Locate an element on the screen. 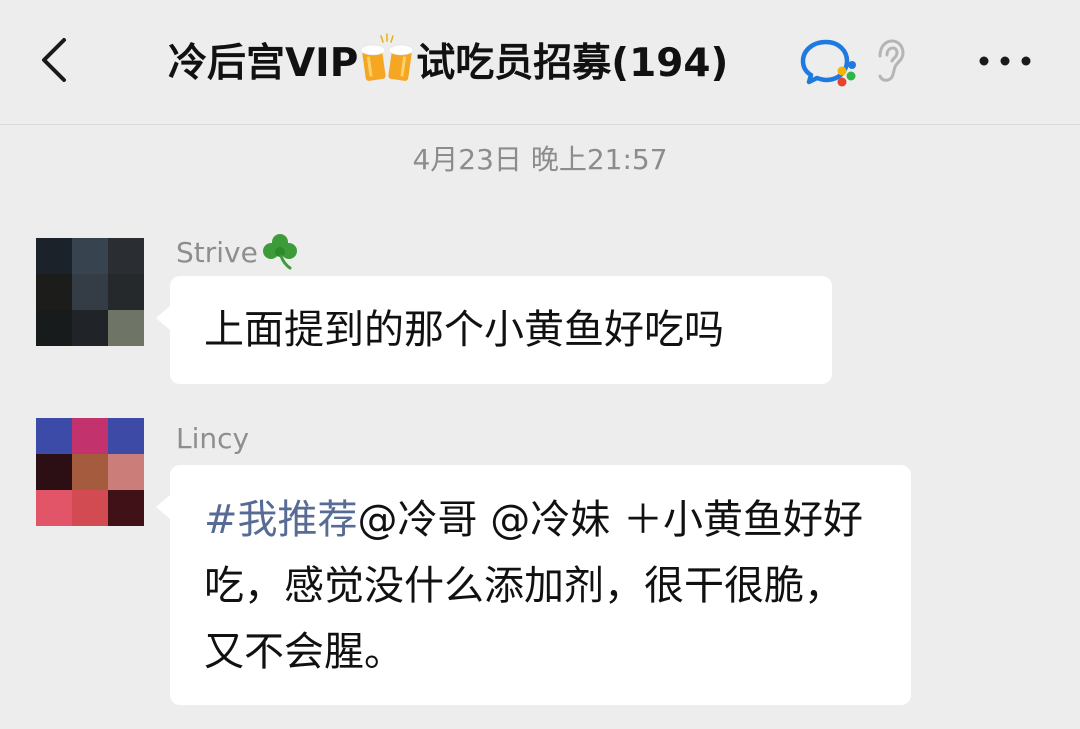 This screenshot has width=1080, height=729. back-button is located at coordinates (56, 60).